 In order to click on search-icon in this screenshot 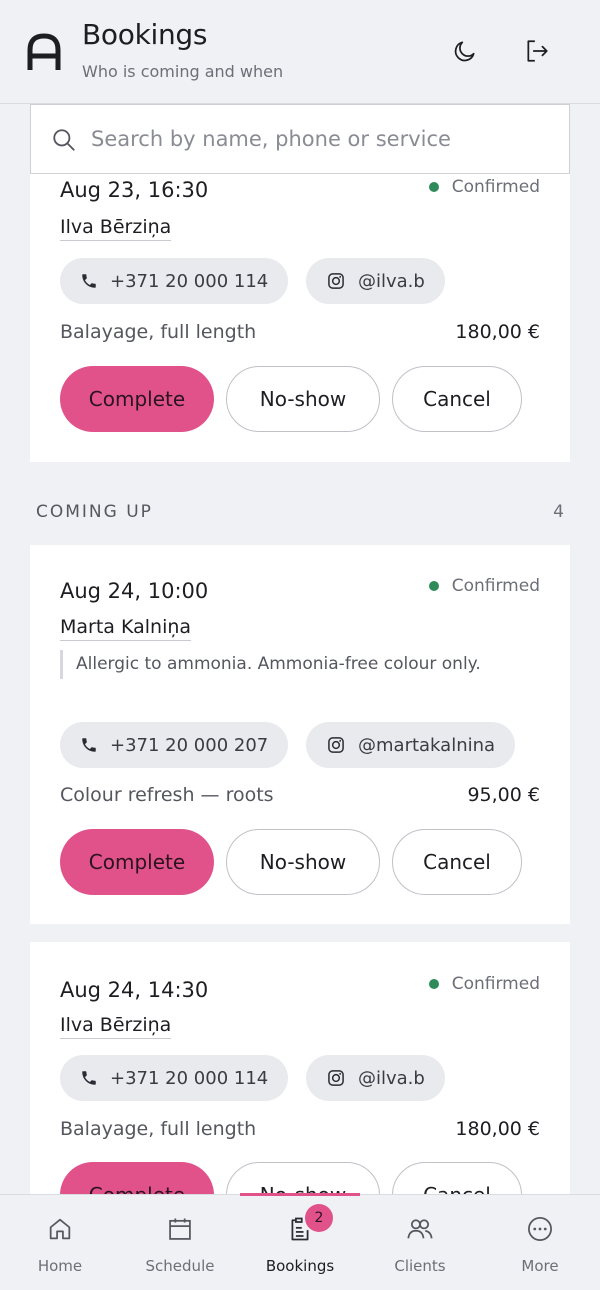, I will do `click(64, 140)`.